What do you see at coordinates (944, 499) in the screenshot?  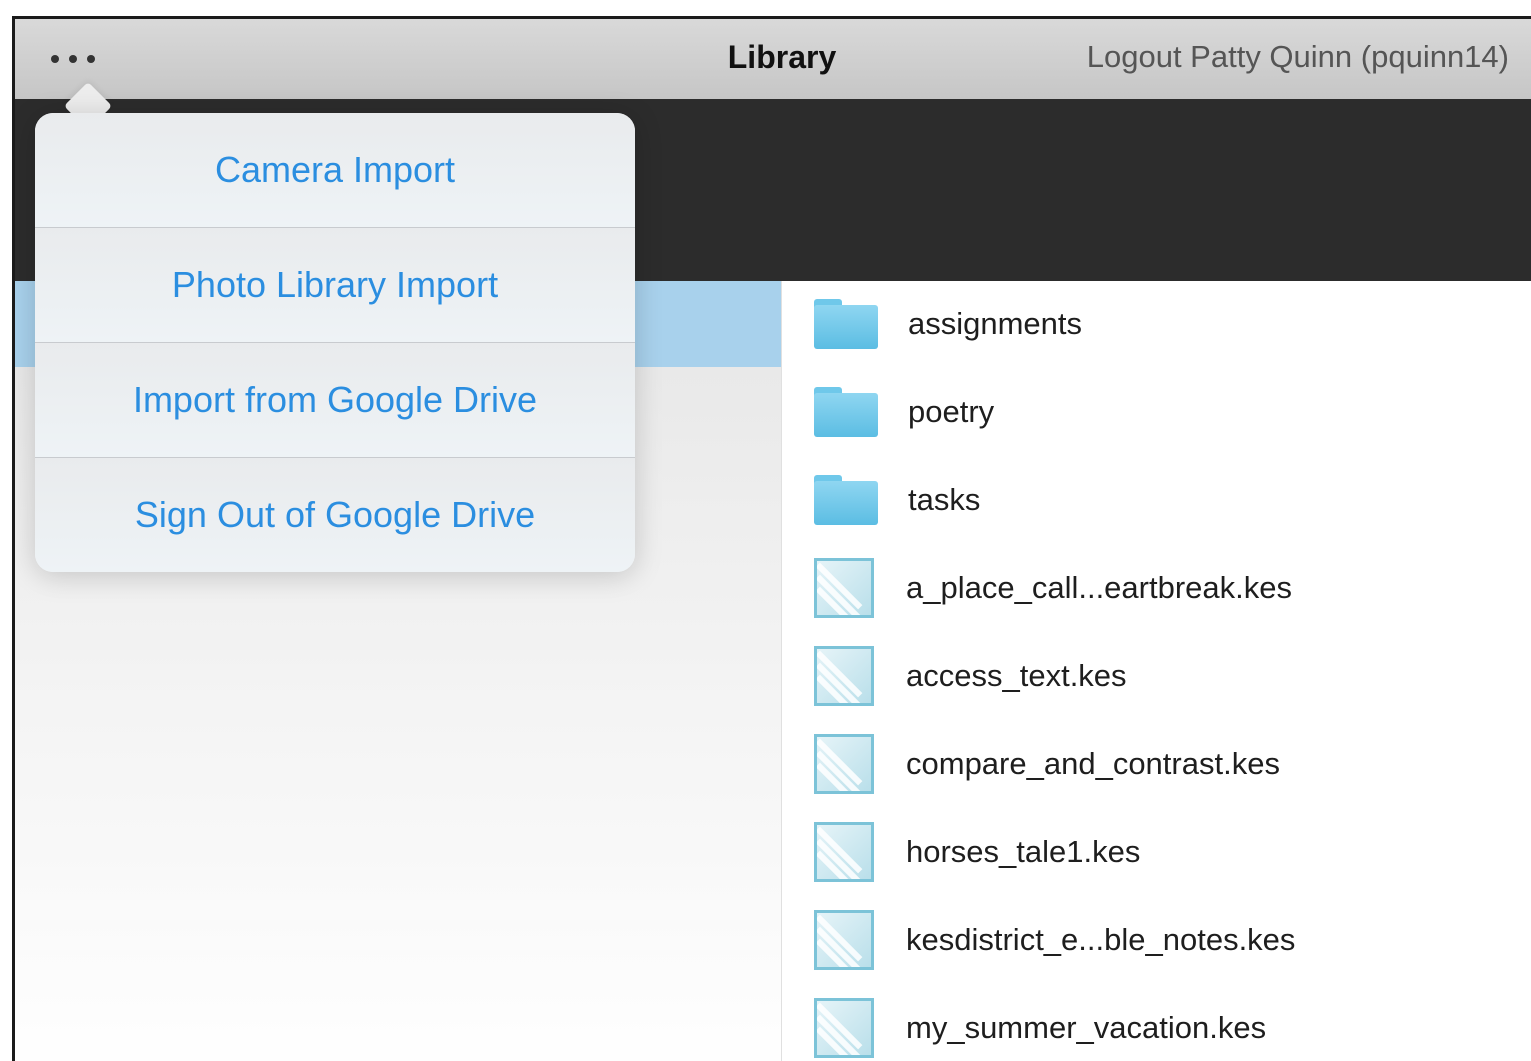 I see `file-name: tasks` at bounding box center [944, 499].